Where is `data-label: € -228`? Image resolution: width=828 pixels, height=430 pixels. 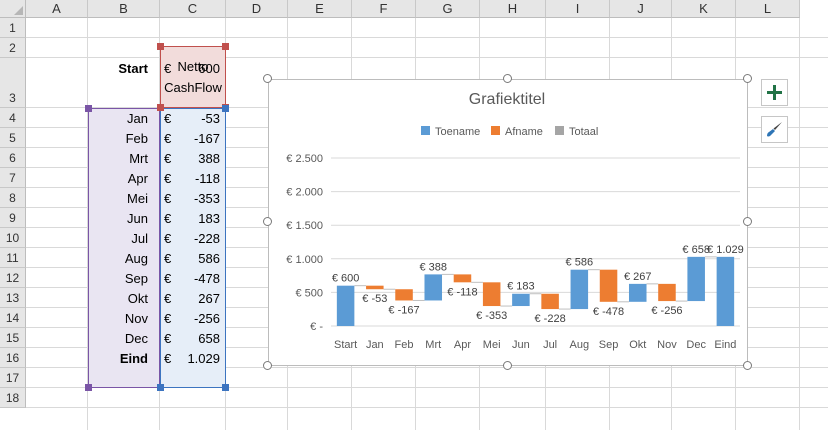
data-label: € -228 is located at coordinates (550, 319).